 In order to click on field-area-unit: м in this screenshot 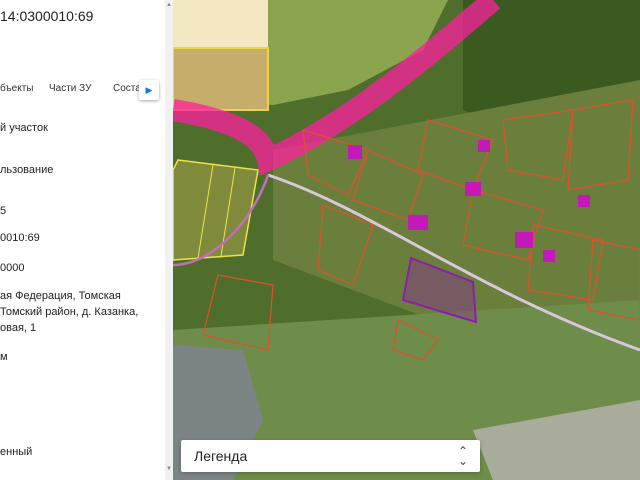, I will do `click(4, 357)`.